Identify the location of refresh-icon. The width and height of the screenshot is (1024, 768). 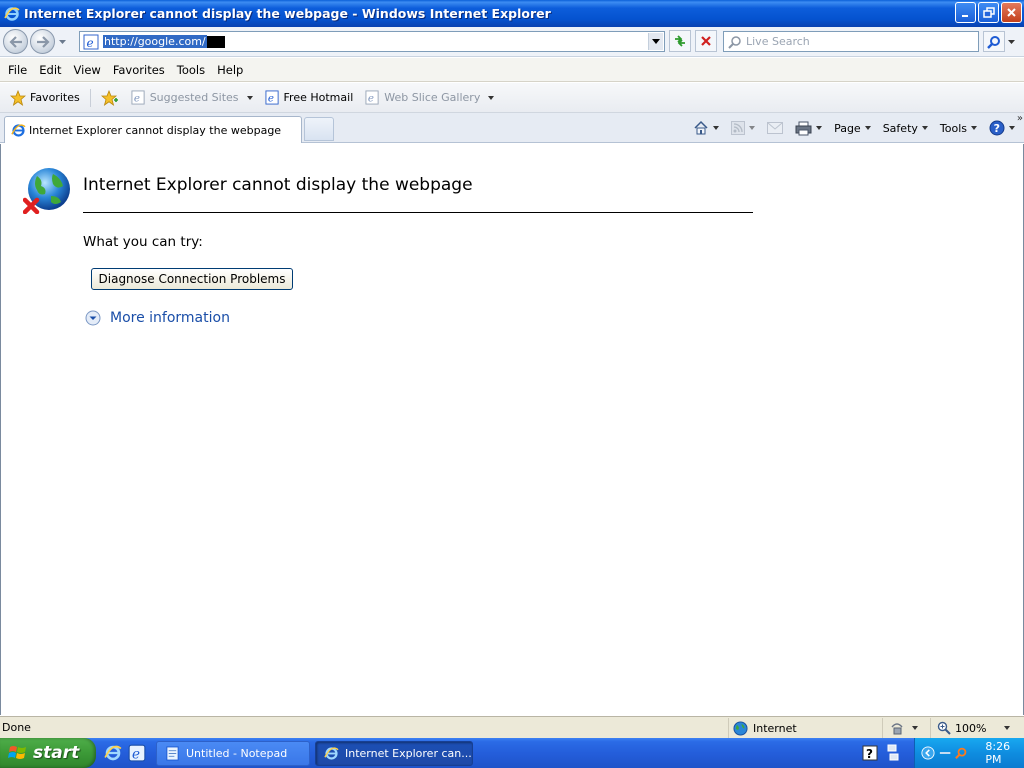
(680, 41).